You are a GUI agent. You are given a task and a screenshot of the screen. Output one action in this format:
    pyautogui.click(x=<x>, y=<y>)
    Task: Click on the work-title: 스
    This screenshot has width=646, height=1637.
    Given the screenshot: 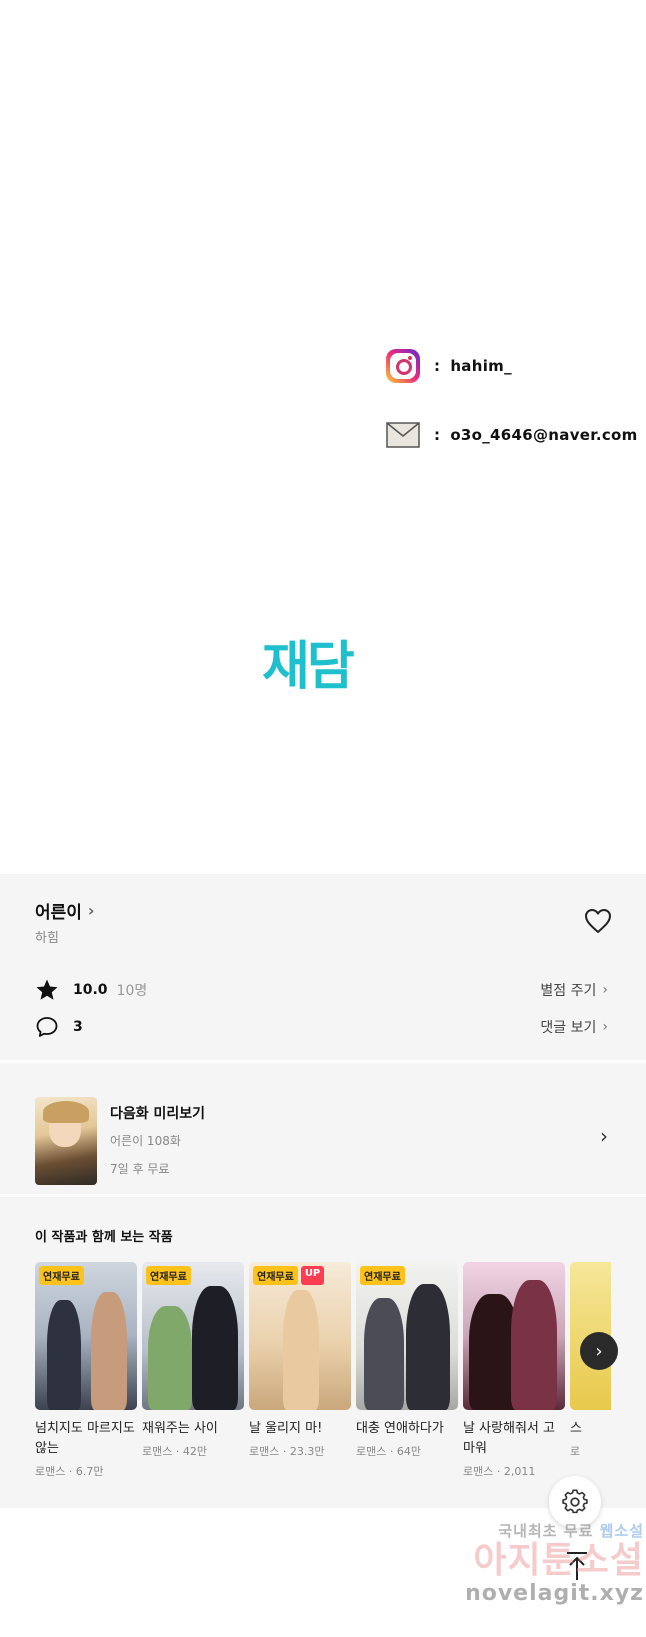 What is the action you would take?
    pyautogui.click(x=576, y=1428)
    